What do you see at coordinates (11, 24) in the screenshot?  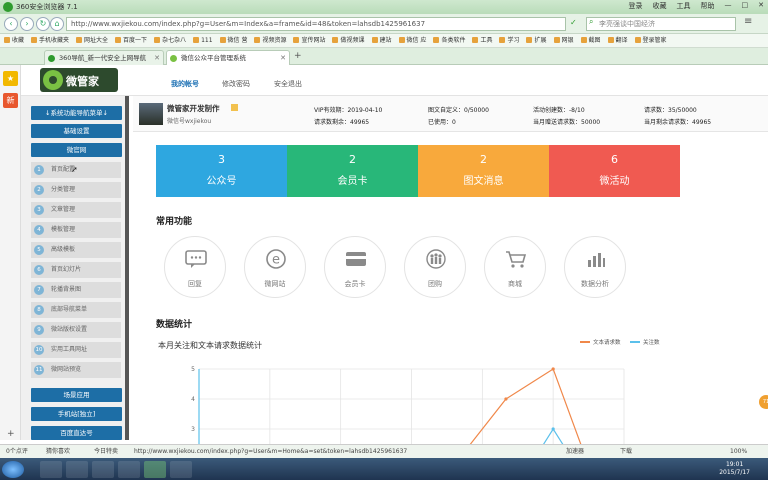 I see `back-icon: ‹` at bounding box center [11, 24].